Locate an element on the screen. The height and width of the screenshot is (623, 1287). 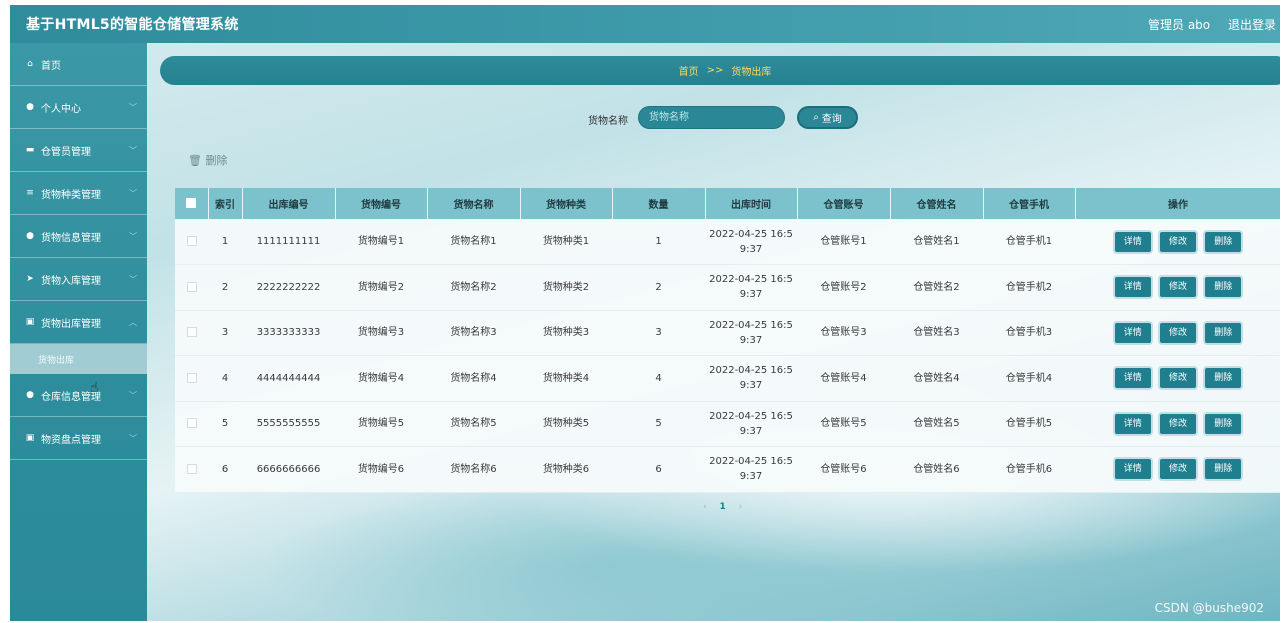
table-cell: 6 is located at coordinates (658, 469).